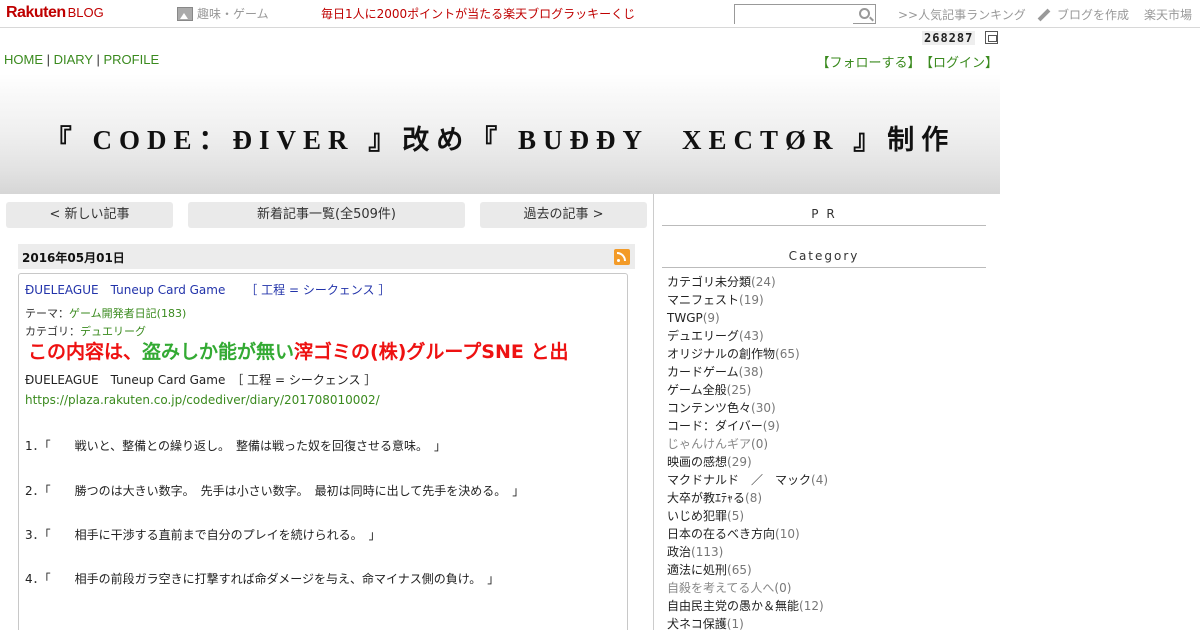  Describe the element at coordinates (653, 412) in the screenshot. I see `column-divider` at that location.